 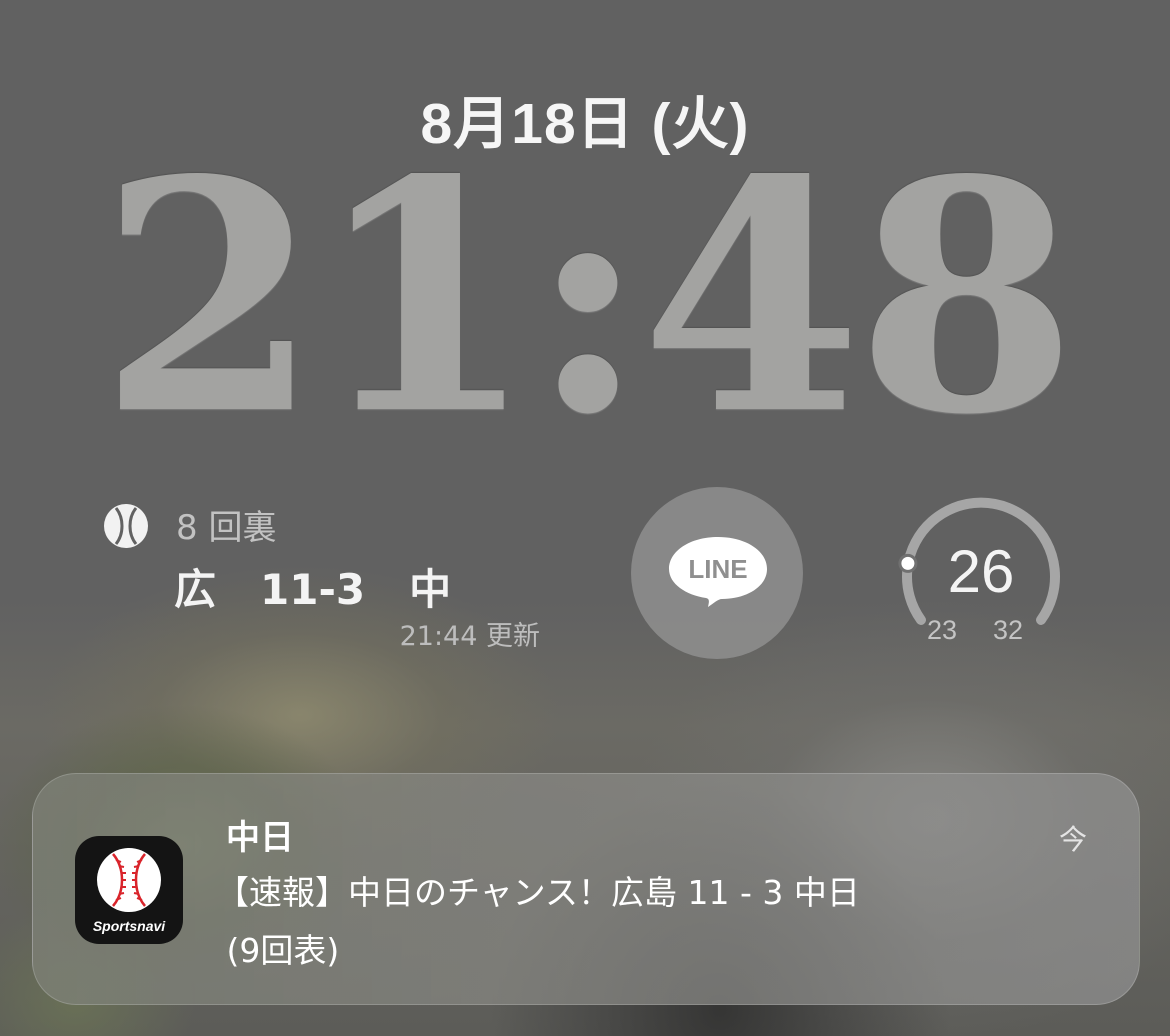 I want to click on notification-title: 中日, so click(x=260, y=838).